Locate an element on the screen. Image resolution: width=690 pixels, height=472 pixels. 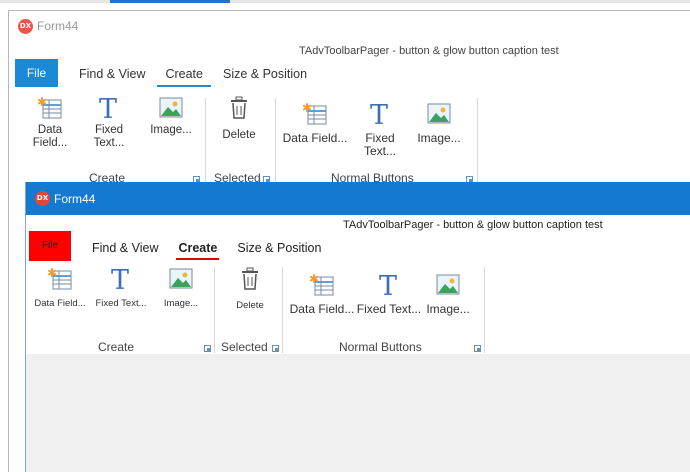
outer-tab-create: Create is located at coordinates (184, 77).